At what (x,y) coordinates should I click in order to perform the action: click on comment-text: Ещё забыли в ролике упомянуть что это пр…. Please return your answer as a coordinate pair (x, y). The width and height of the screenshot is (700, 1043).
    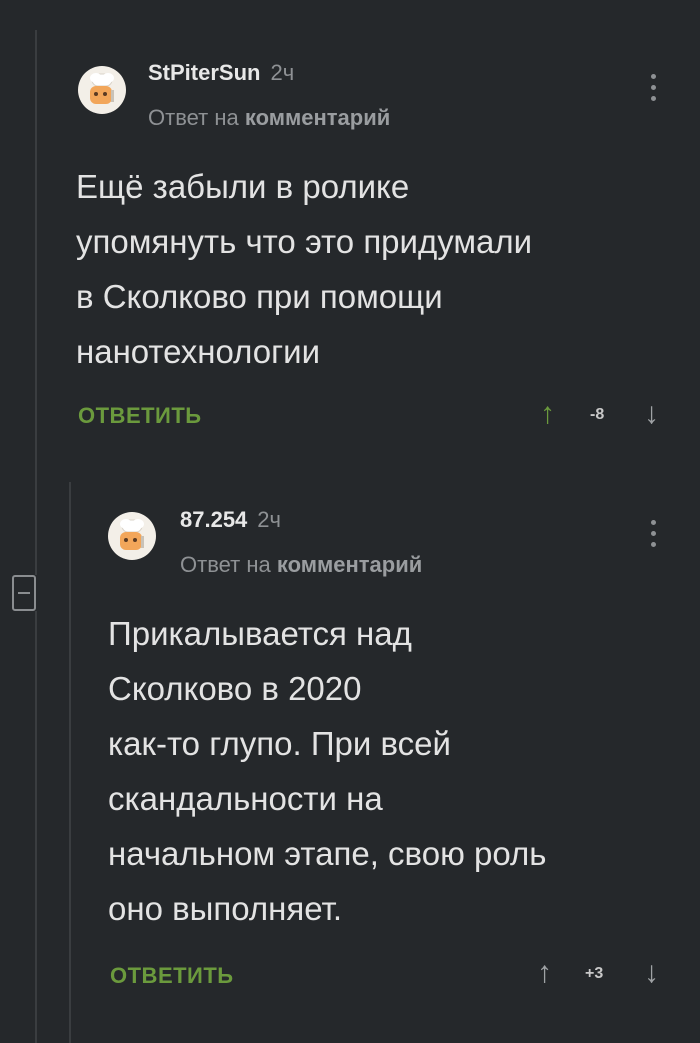
    Looking at the image, I should click on (304, 269).